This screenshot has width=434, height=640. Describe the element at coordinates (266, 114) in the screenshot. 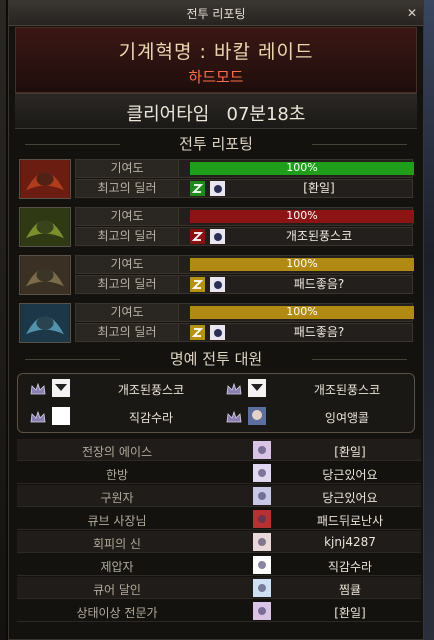

I see `clear-time-value: 07분18초` at that location.